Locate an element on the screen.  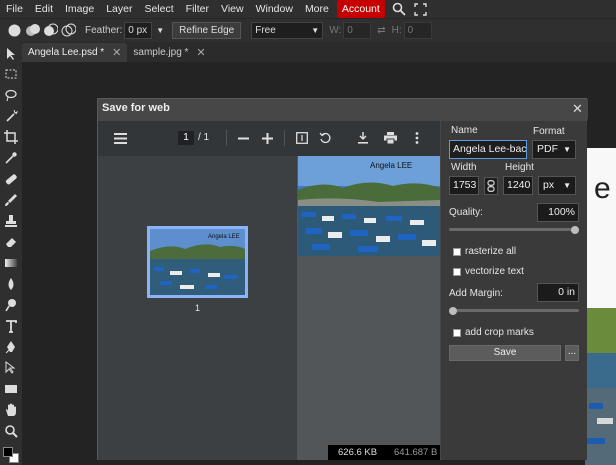
menu-filter: Filter is located at coordinates (197, 9).